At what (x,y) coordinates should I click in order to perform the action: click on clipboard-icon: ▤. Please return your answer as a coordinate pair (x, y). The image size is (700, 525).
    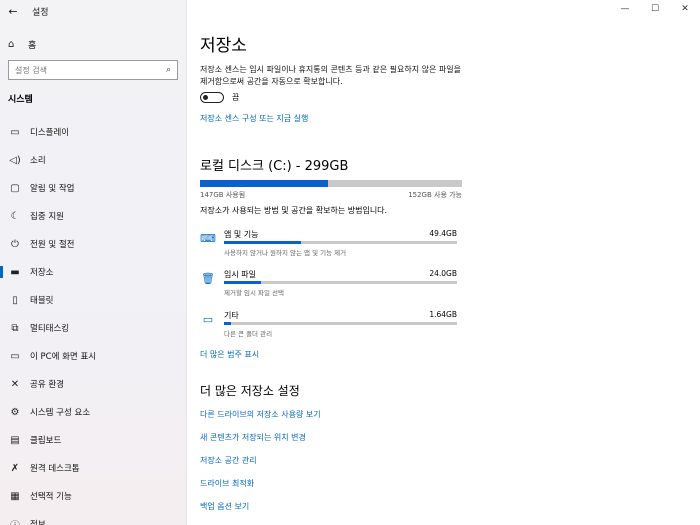
    Looking at the image, I should click on (15, 440).